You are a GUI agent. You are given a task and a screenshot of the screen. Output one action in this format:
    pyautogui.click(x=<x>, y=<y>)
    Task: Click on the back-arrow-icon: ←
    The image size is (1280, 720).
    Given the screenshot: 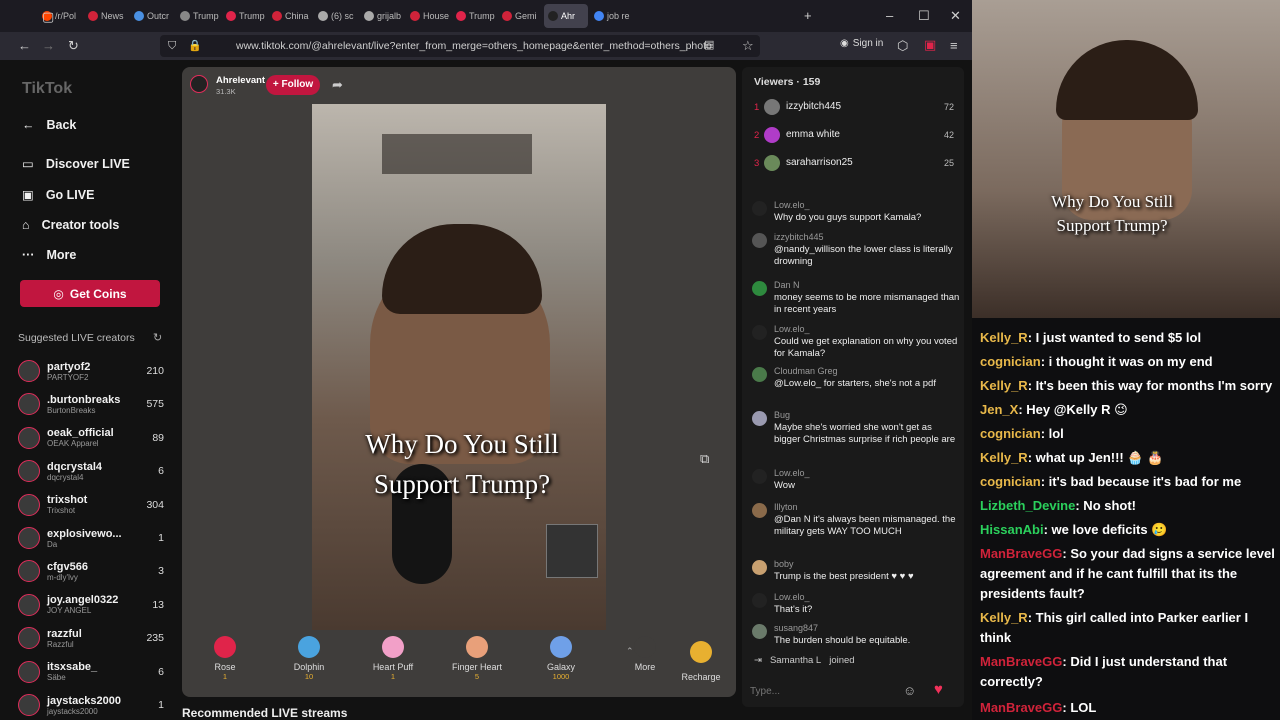 What is the action you would take?
    pyautogui.click(x=24, y=45)
    